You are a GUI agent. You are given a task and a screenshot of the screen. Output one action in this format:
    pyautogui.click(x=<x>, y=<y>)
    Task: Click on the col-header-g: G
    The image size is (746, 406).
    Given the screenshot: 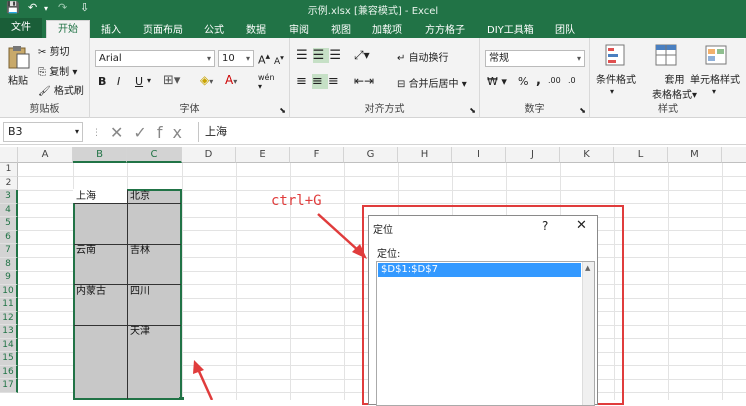 What is the action you would take?
    pyautogui.click(x=371, y=155)
    